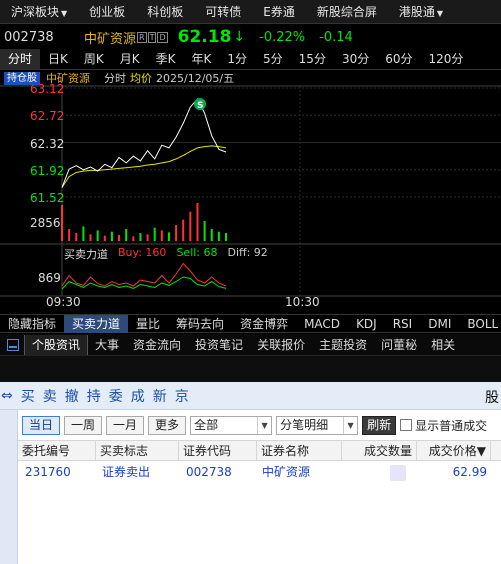 The image size is (501, 564). Describe the element at coordinates (152, 37) in the screenshot. I see `rtd-badge-t: T` at that location.